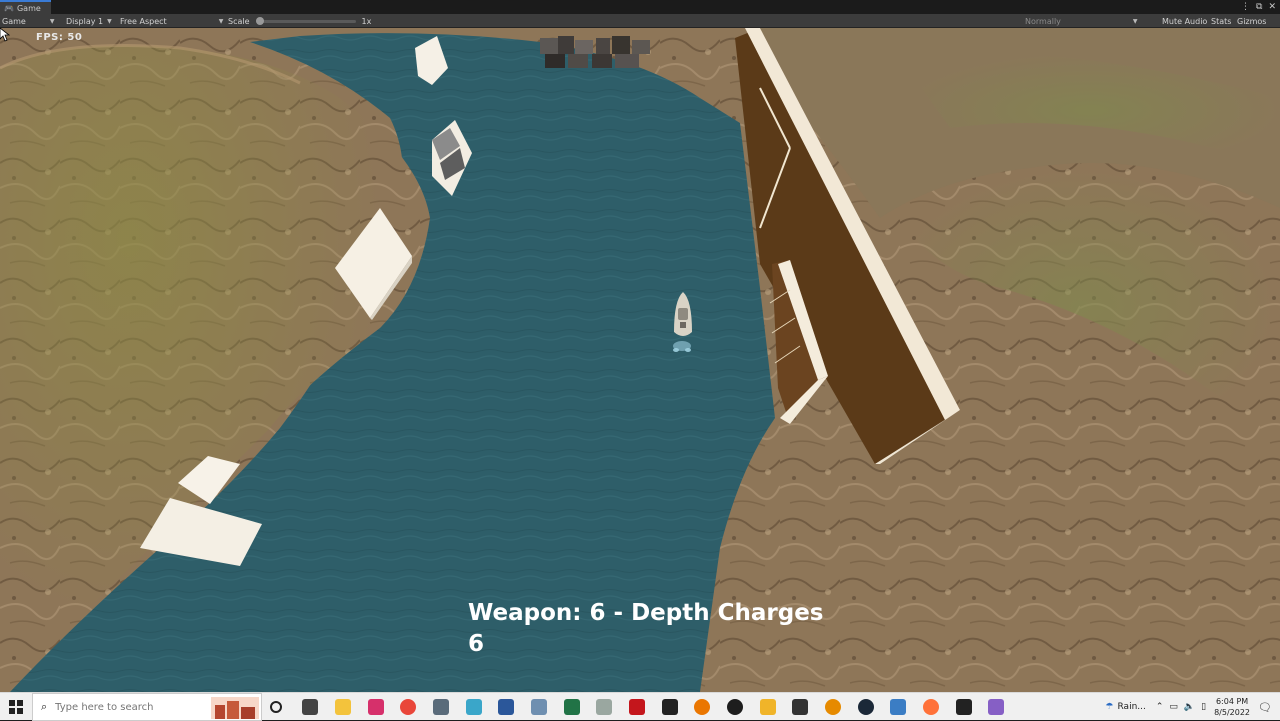 This screenshot has width=1280, height=721. I want to click on tab-game: 🎮 Game, so click(25, 7).